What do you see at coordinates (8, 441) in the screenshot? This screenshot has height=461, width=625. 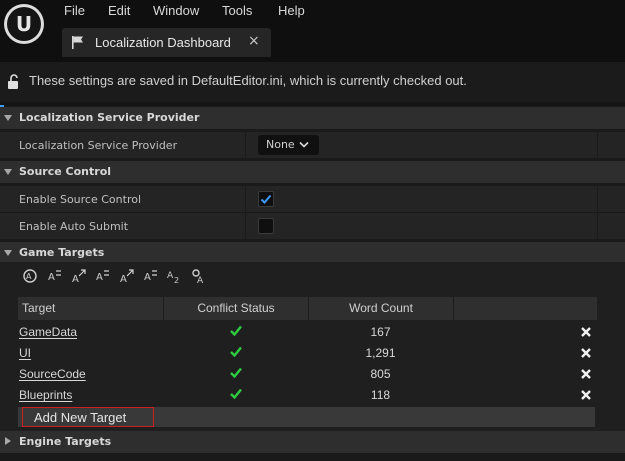 I see `expand-arrow-icon` at bounding box center [8, 441].